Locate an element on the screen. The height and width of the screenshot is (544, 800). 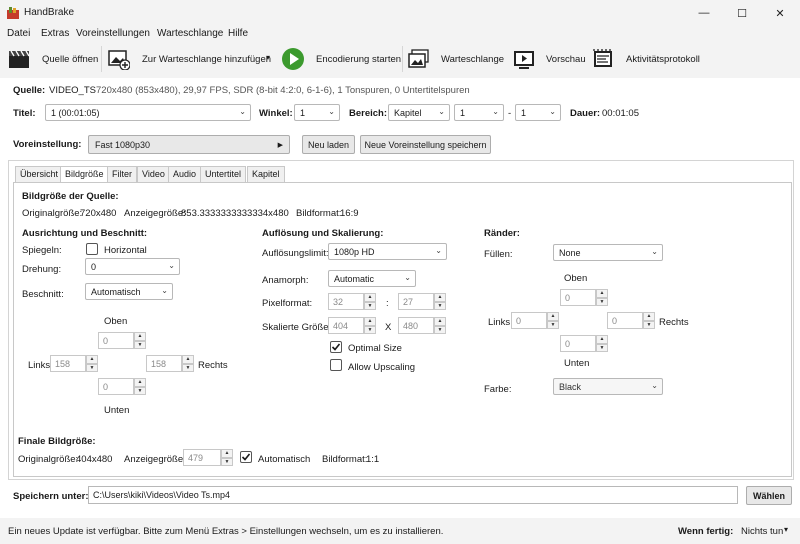
crop-bottom-input: 0 is located at coordinates (116, 386).